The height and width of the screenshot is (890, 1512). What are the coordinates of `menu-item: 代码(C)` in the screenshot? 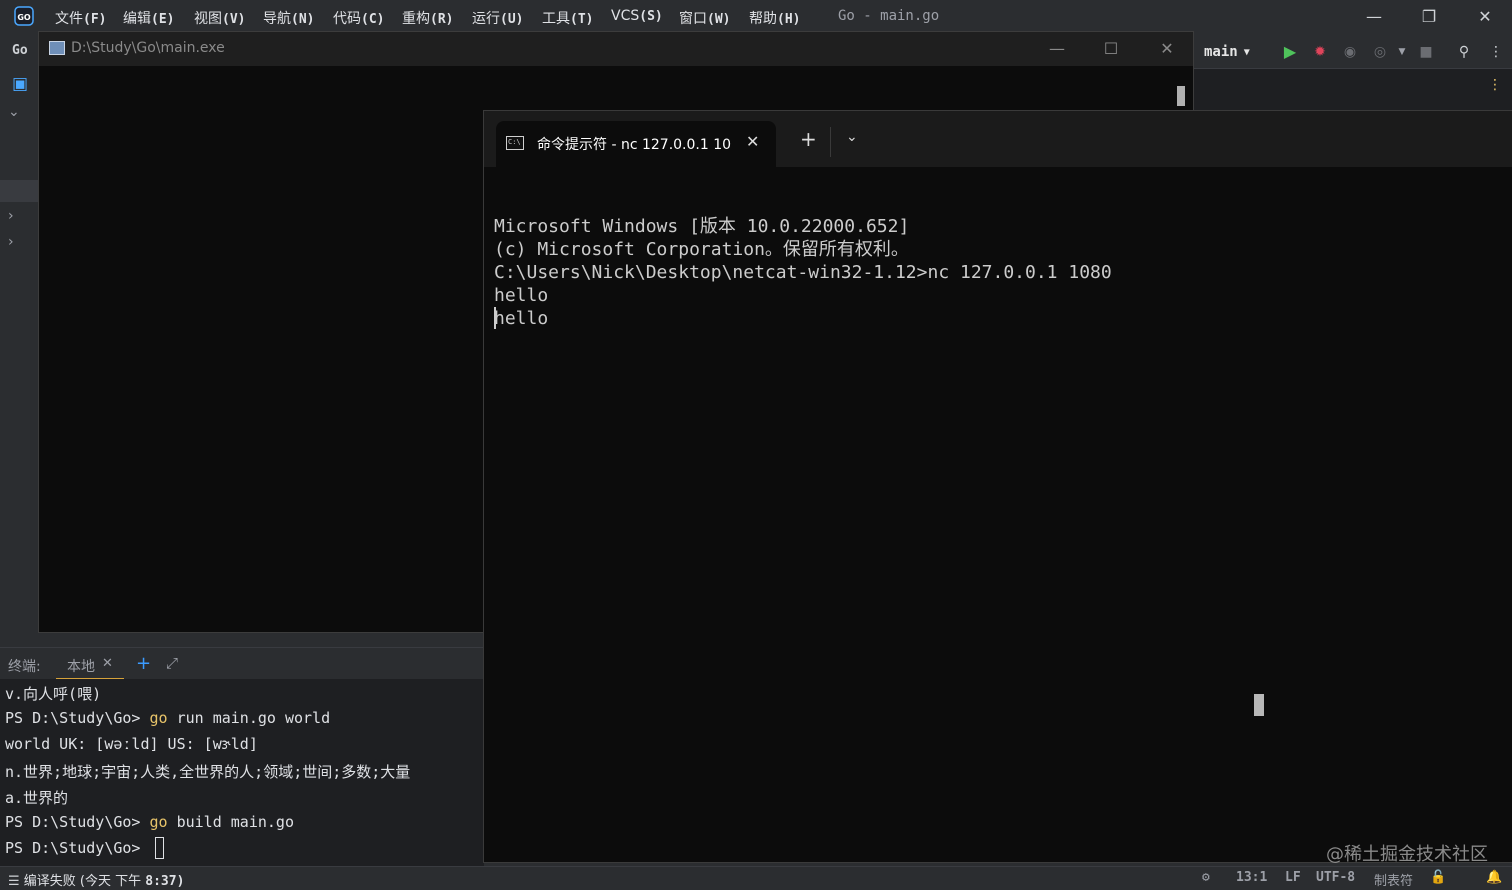 It's located at (358, 18).